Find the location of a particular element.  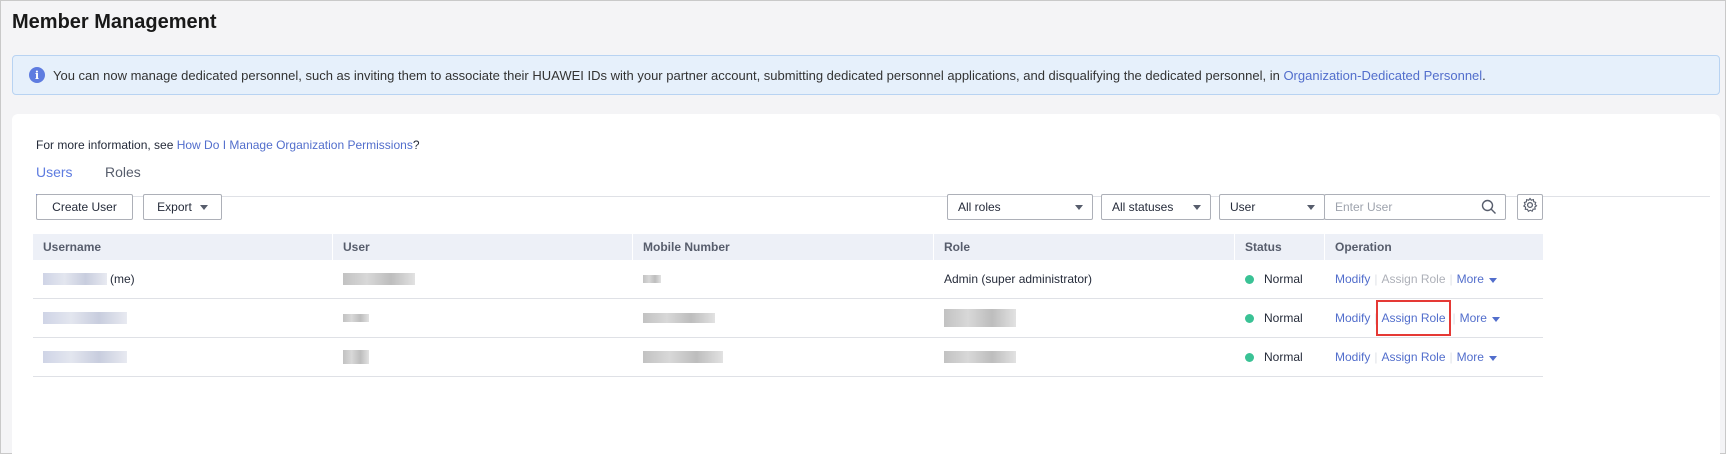

search-icon is located at coordinates (1489, 208).